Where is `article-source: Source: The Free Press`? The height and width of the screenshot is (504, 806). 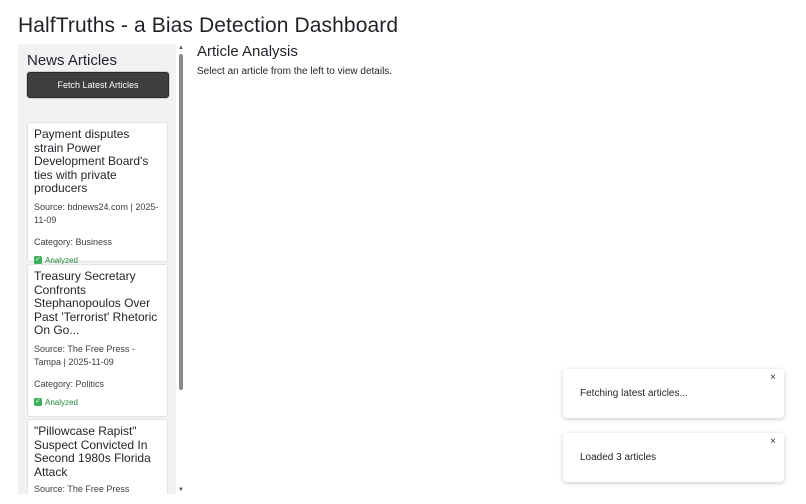 article-source: Source: The Free Press is located at coordinates (82, 489).